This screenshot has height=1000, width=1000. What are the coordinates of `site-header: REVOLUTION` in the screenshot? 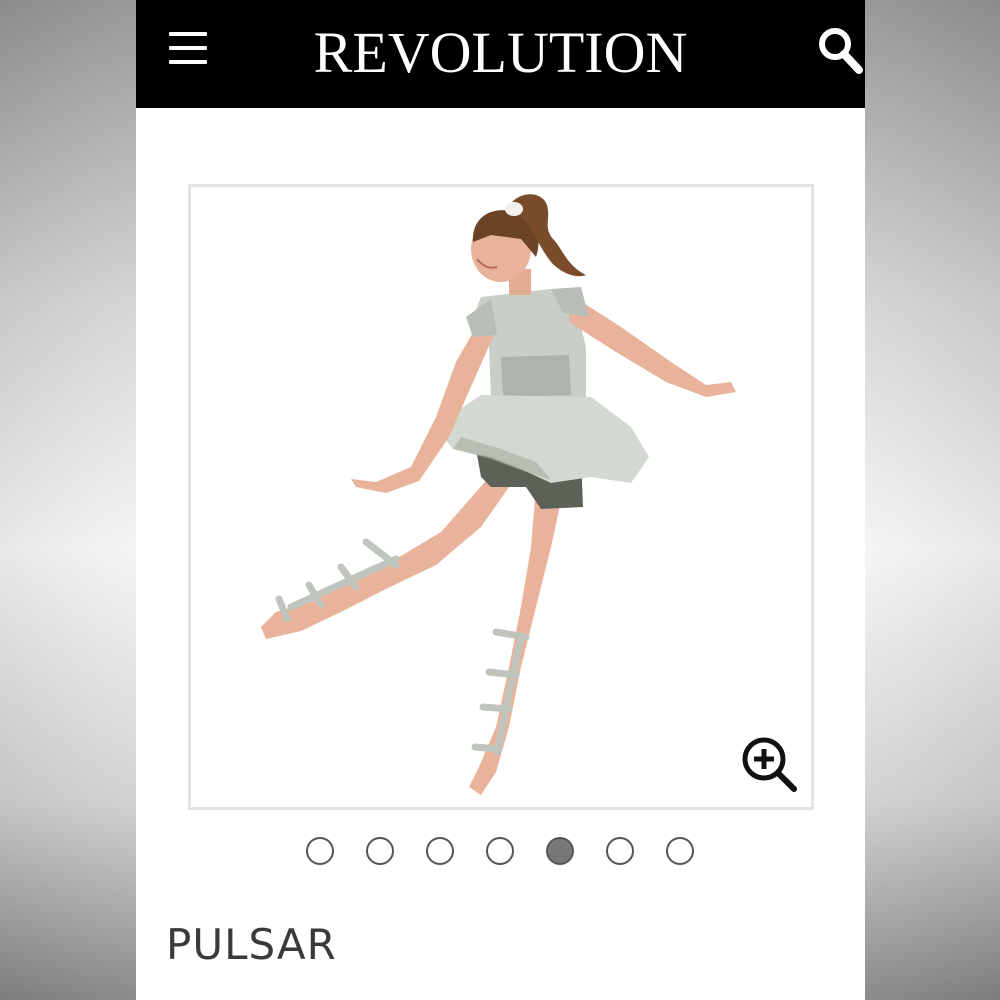 It's located at (500, 54).